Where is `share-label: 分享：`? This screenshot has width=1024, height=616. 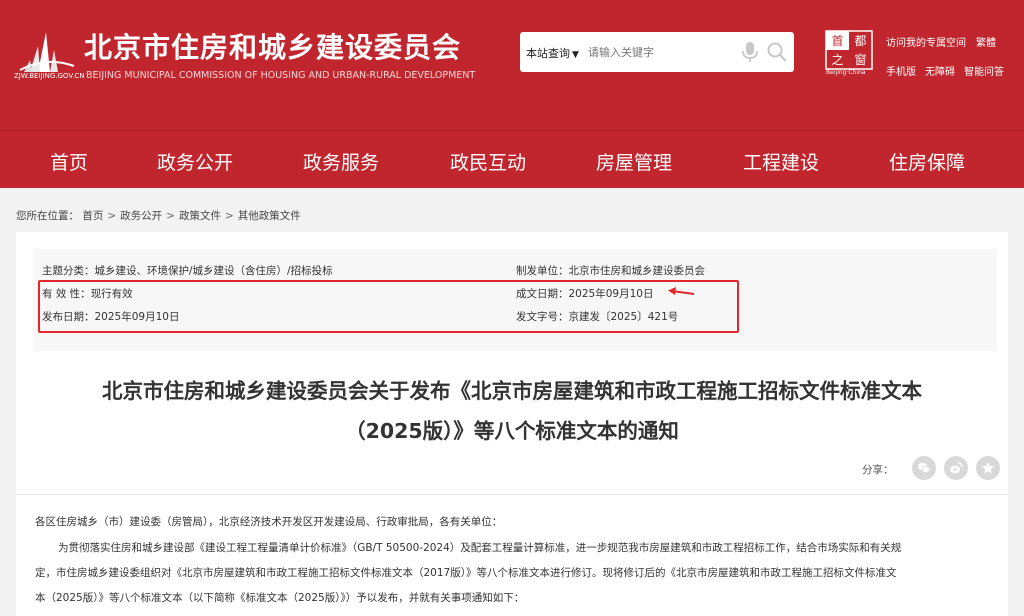 share-label: 分享： is located at coordinates (878, 470).